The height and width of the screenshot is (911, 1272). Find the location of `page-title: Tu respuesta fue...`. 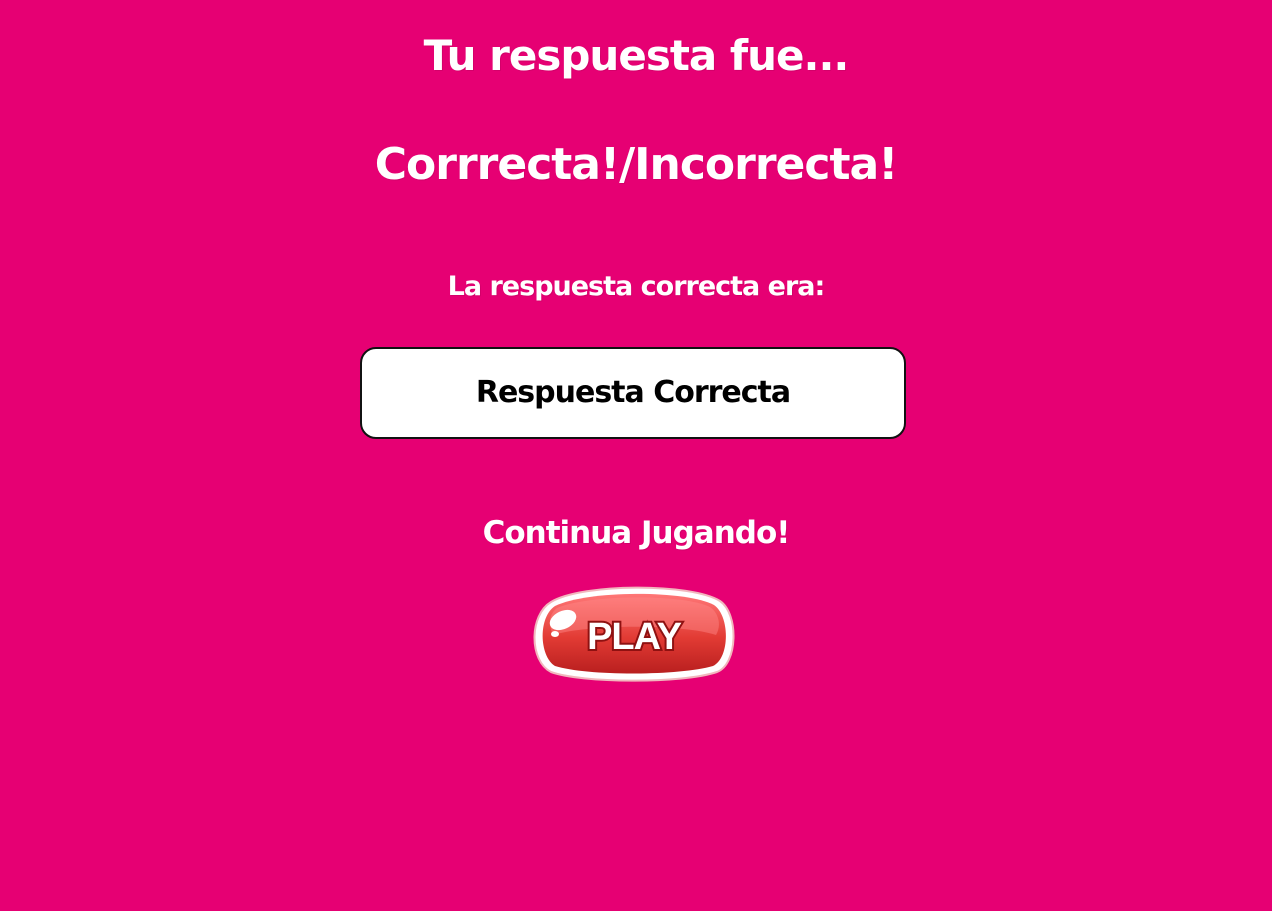

page-title: Tu respuesta fue... is located at coordinates (636, 55).